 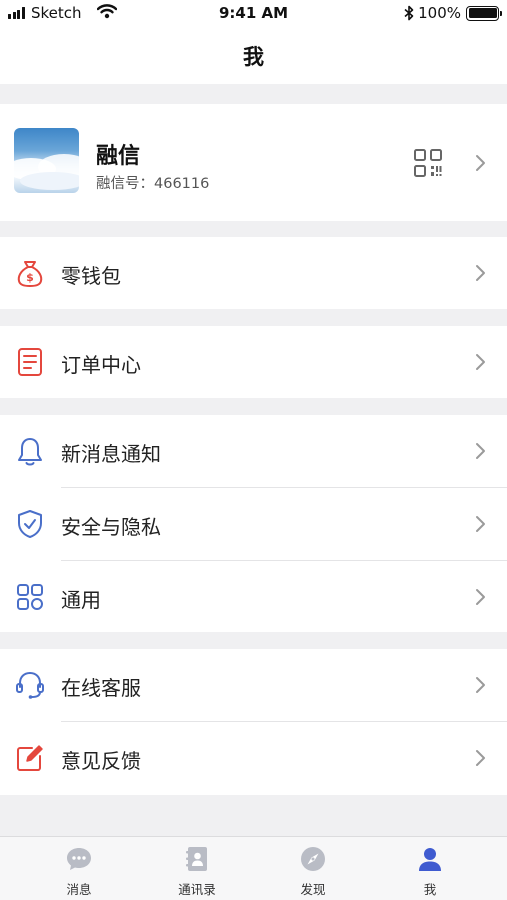 What do you see at coordinates (430, 859) in the screenshot?
I see `person-icon` at bounding box center [430, 859].